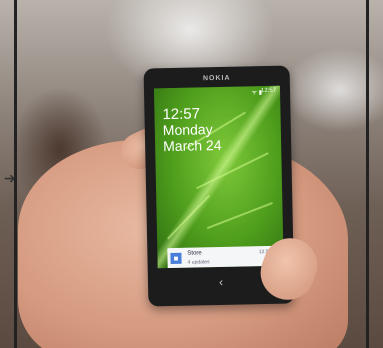 This screenshot has height=348, width=383. I want to click on arrow-icon: ➔, so click(10, 178).